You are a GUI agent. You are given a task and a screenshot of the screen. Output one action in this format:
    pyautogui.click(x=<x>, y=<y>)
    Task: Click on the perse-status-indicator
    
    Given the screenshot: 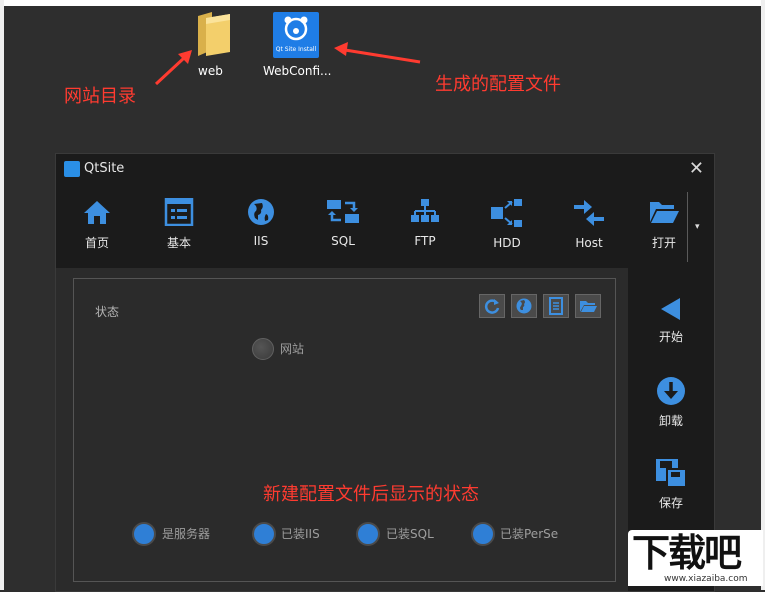 What is the action you would take?
    pyautogui.click(x=483, y=534)
    